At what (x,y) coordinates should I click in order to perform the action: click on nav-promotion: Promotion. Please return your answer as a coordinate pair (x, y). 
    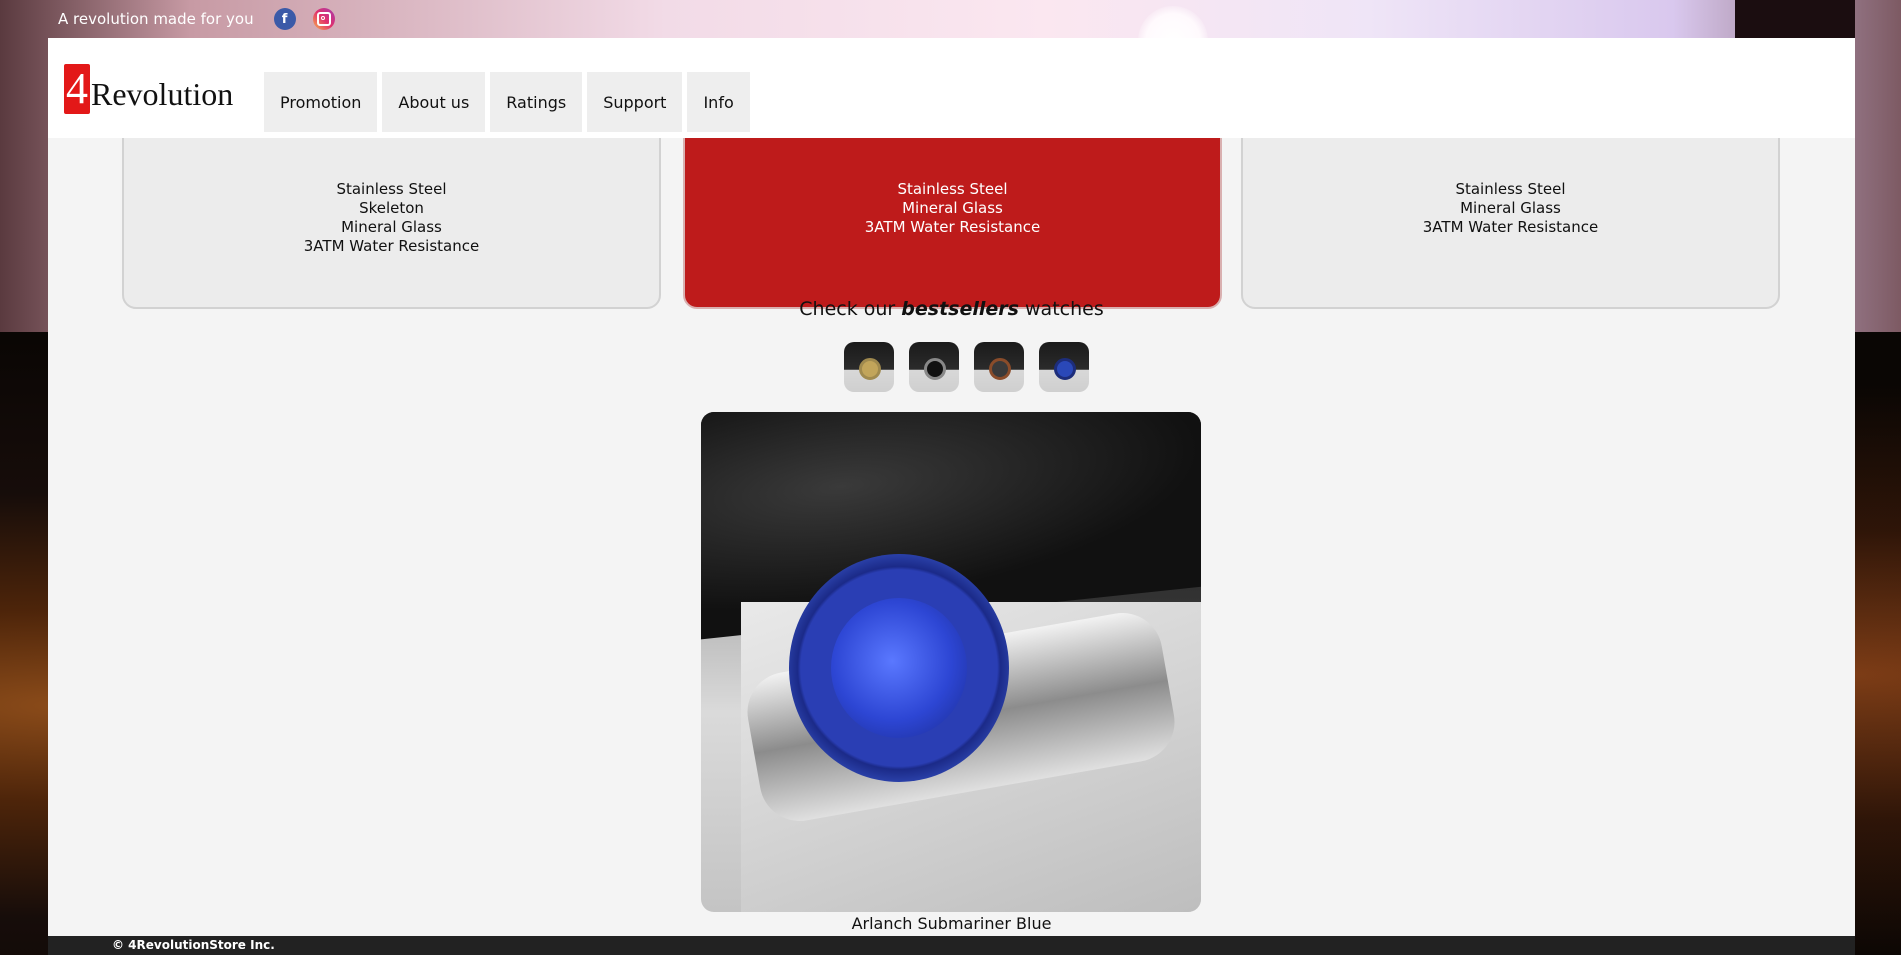
    Looking at the image, I should click on (321, 102).